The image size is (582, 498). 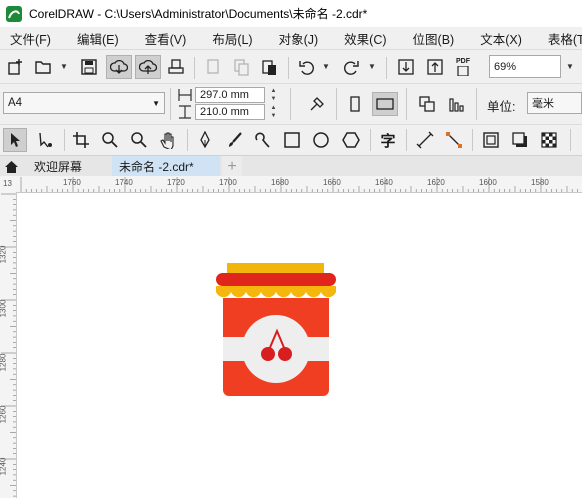 What do you see at coordinates (454, 140) in the screenshot?
I see `connector-tool-icon` at bounding box center [454, 140].